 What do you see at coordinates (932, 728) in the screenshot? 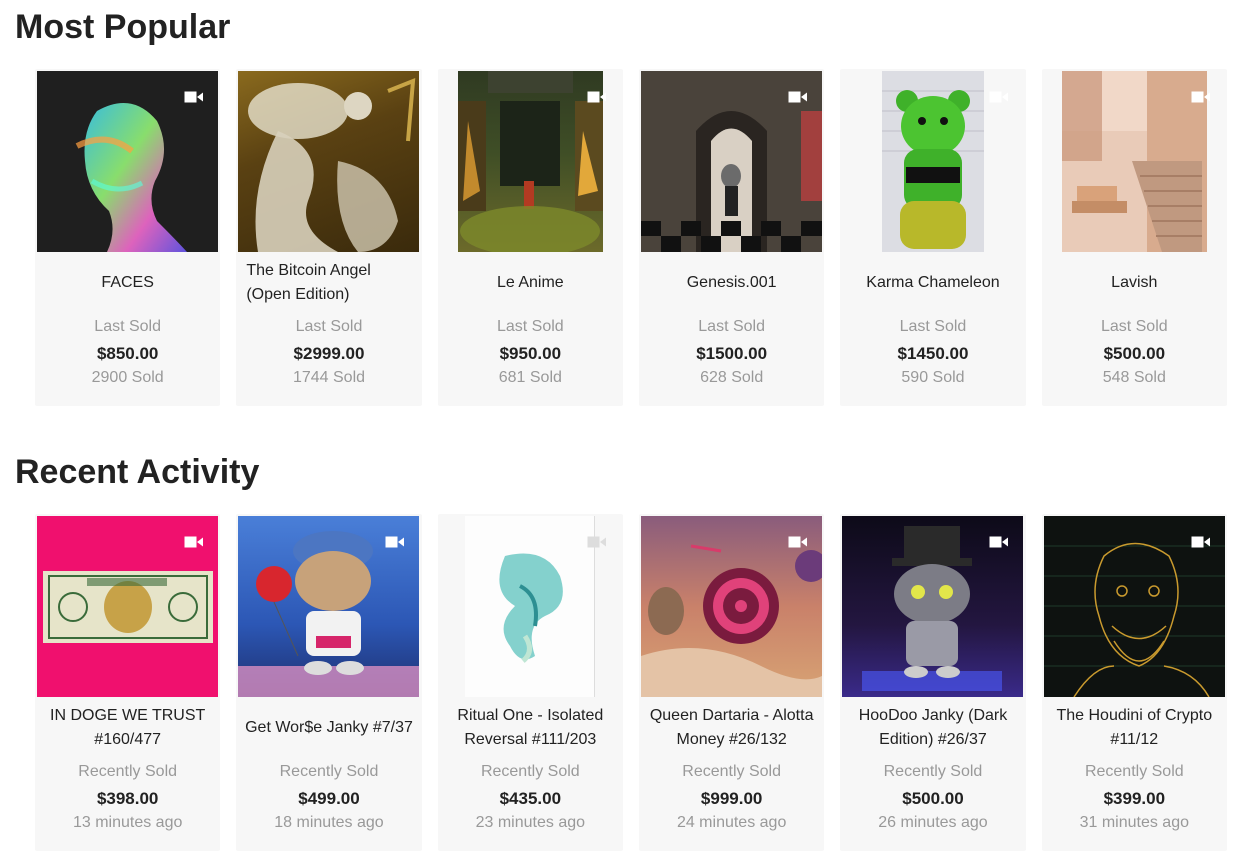
I see `nft-title: HooDoo Janky (Dark Edition) #26/37` at bounding box center [932, 728].